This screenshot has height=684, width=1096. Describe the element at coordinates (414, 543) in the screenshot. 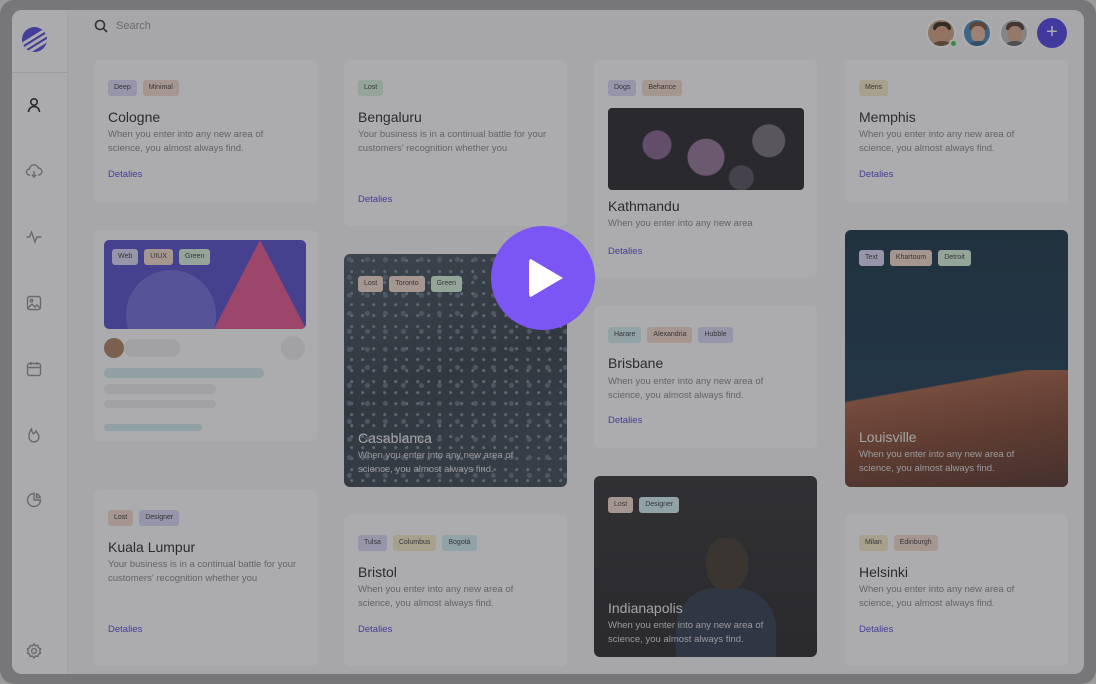

I see `tag: Columbus` at that location.